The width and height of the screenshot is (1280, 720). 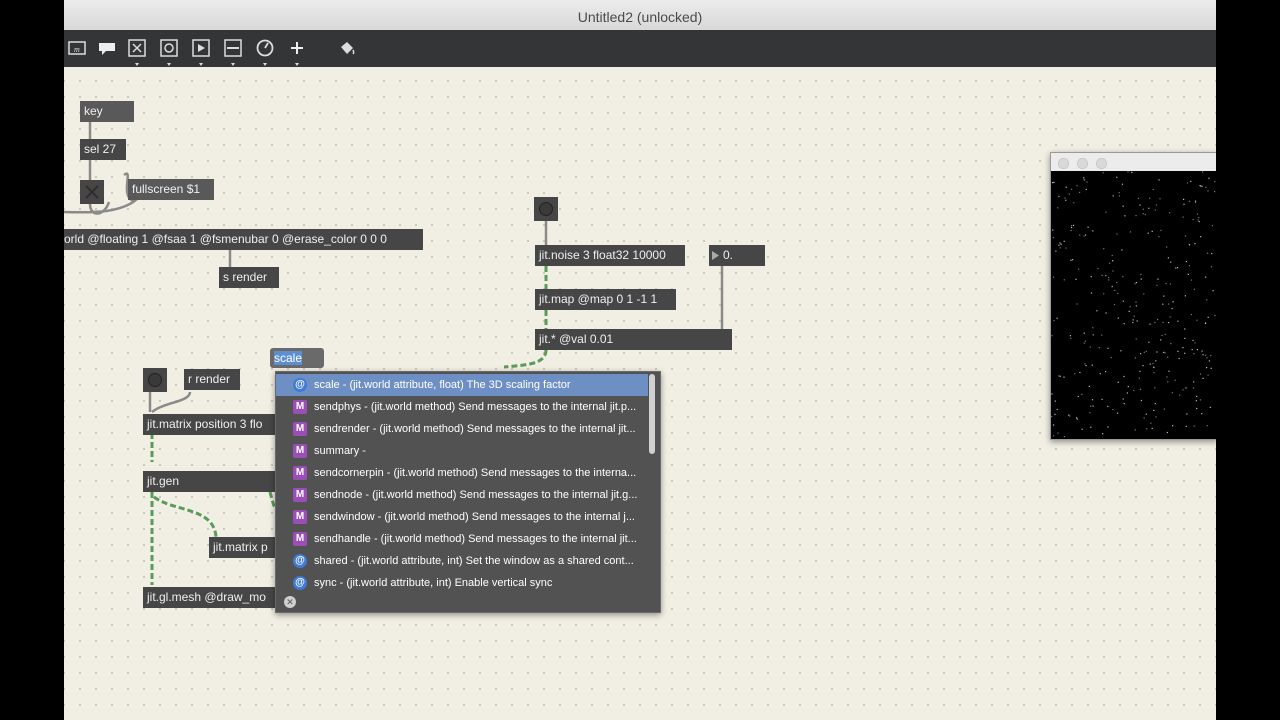 What do you see at coordinates (209, 597) in the screenshot?
I see `jit-gl-mesh-object: jit.gl.mesh @draw_mo` at bounding box center [209, 597].